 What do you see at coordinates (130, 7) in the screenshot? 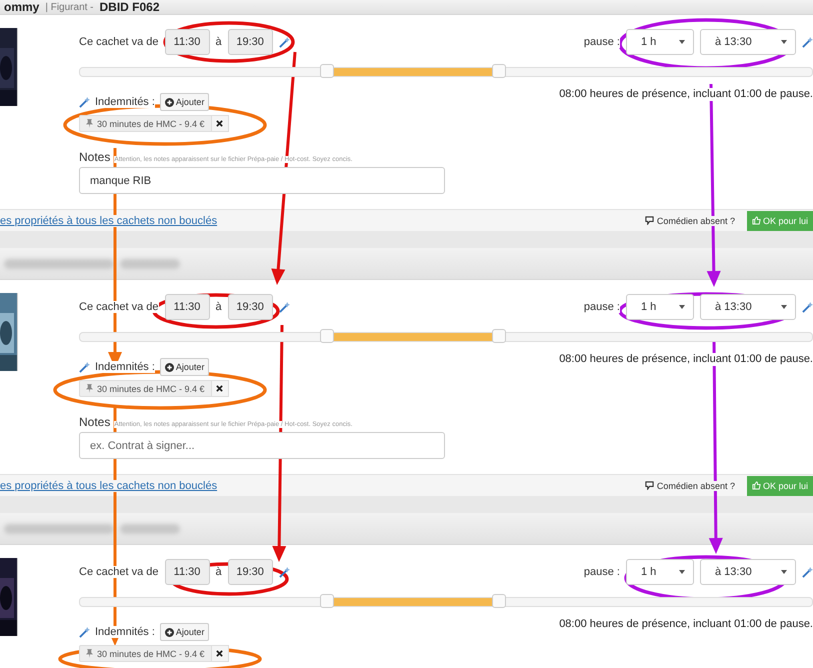
I see `actor-code: DBID F062` at bounding box center [130, 7].